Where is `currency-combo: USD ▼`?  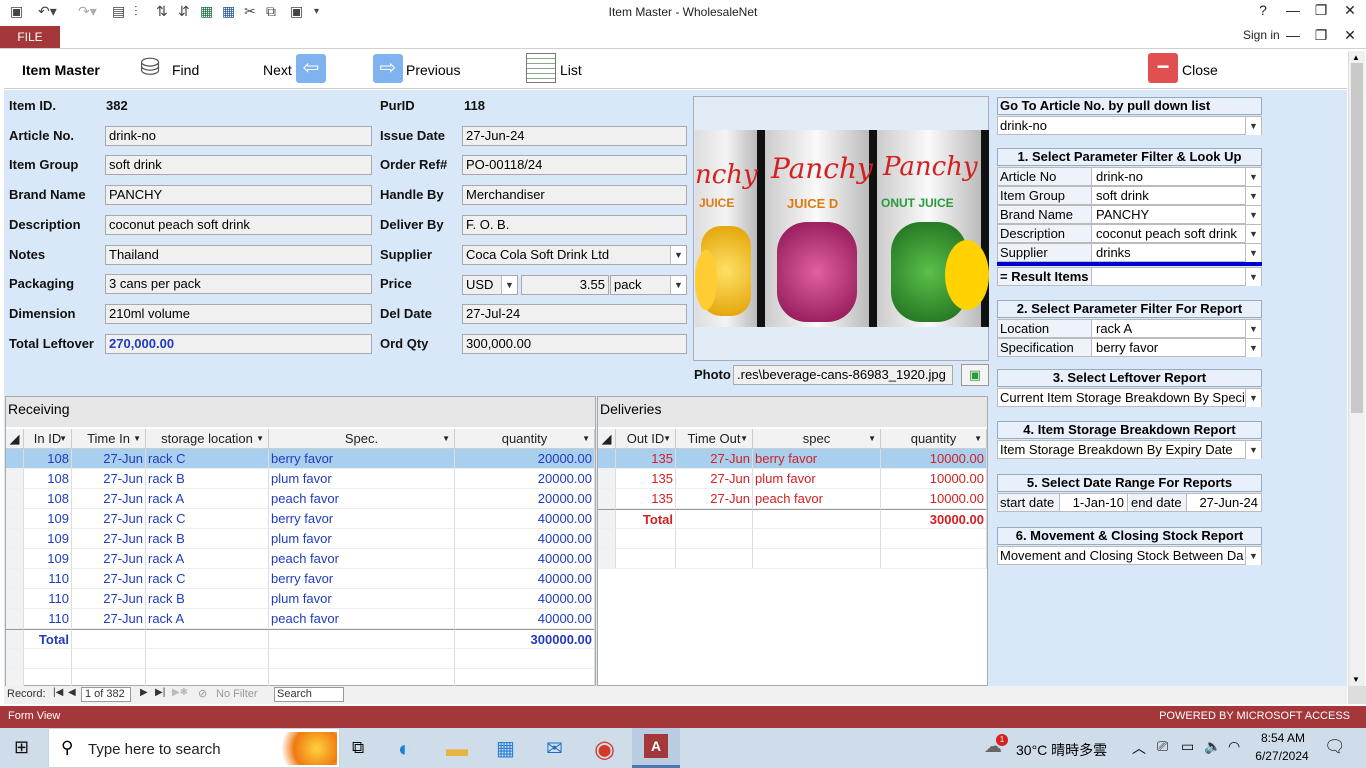
currency-combo: USD ▼ is located at coordinates (490, 285).